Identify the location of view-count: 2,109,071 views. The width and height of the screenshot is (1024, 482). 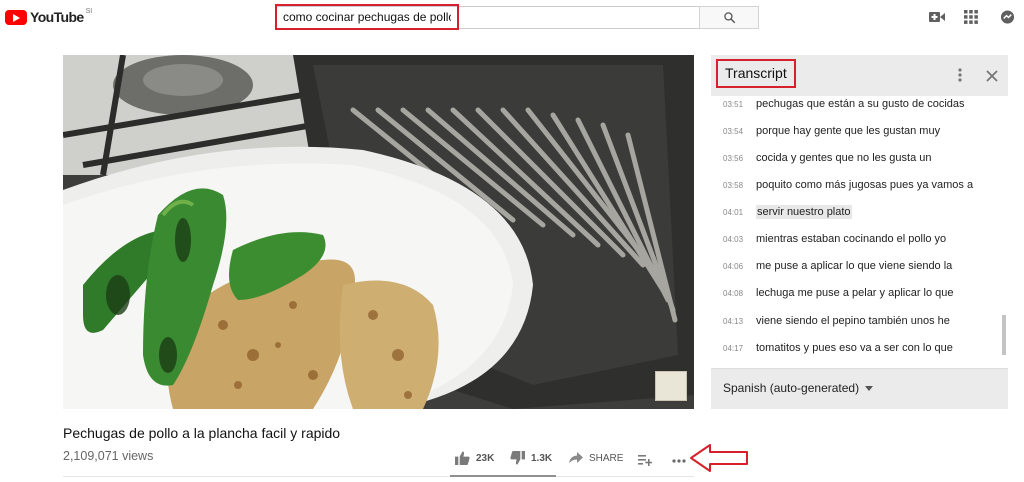
(108, 456).